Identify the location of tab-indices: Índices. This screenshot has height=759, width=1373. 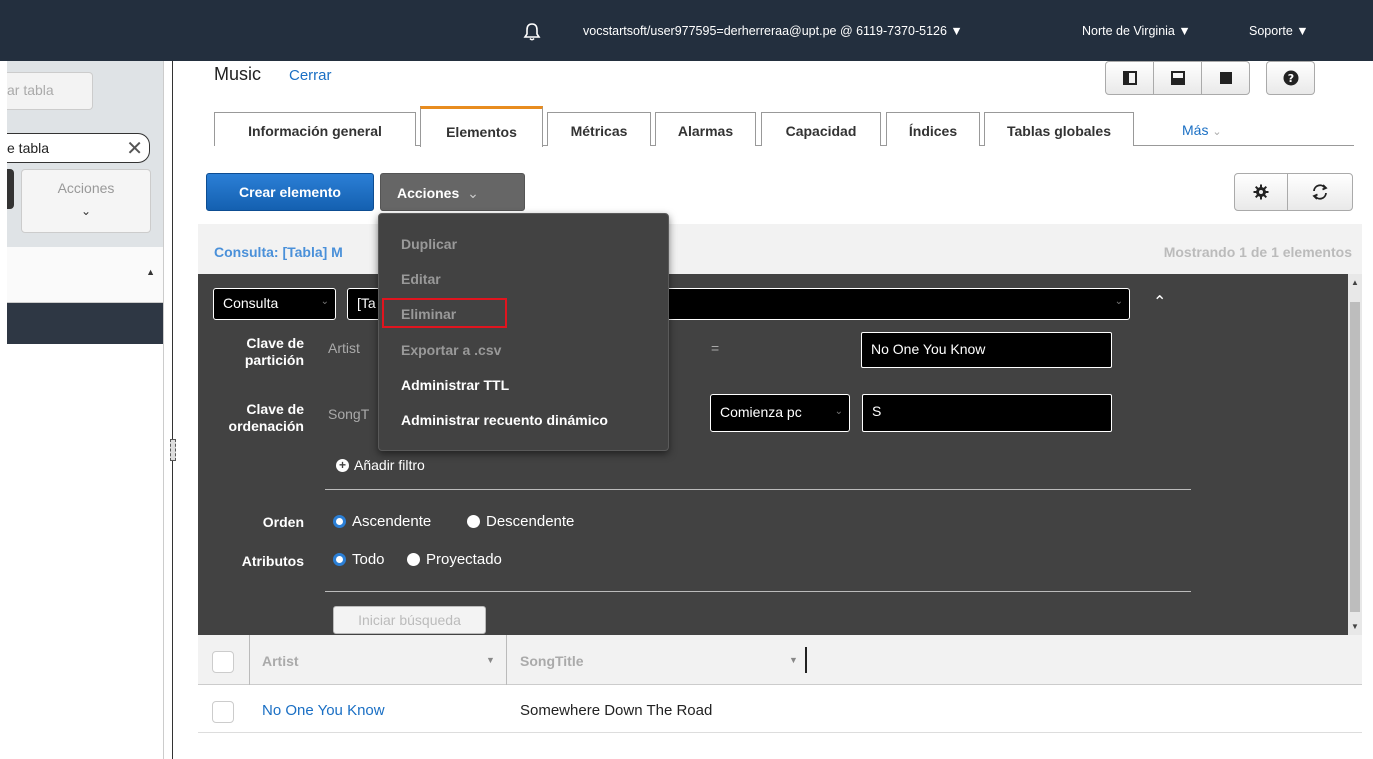
(933, 129).